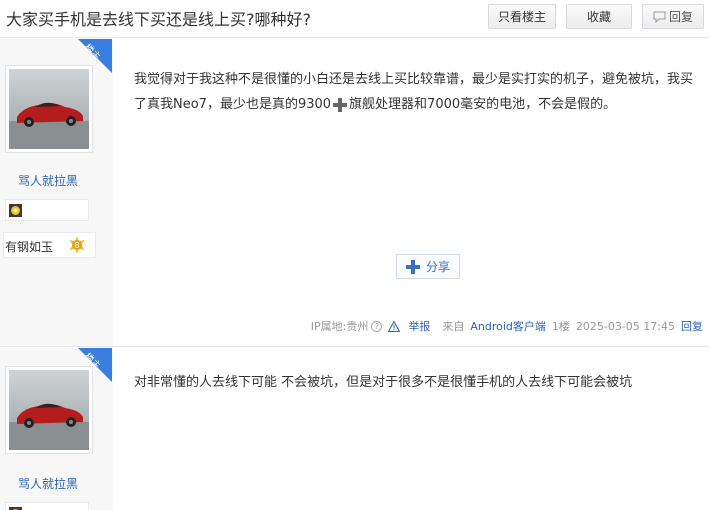  What do you see at coordinates (340, 104) in the screenshot?
I see `plus-icon` at bounding box center [340, 104].